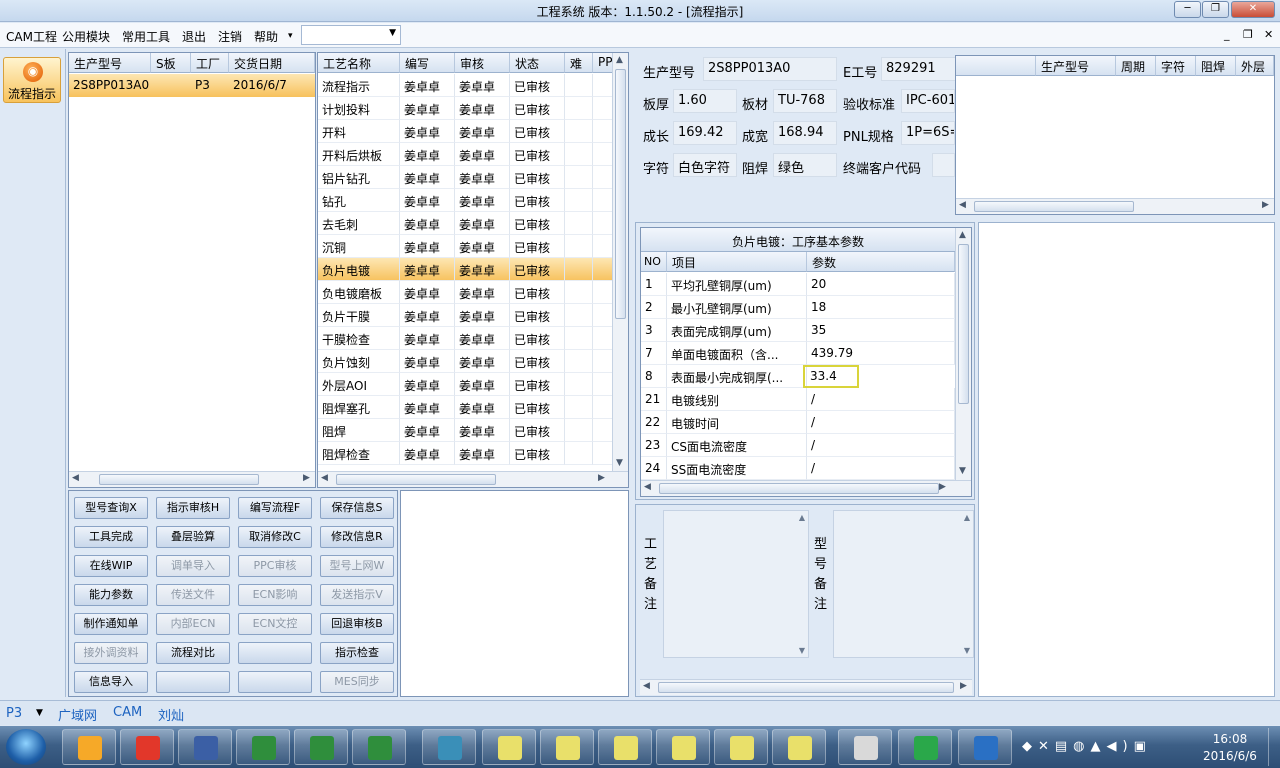  Describe the element at coordinates (465, 154) in the screenshot. I see `table-row: 开料后烘板 姜卓卓 姜卓卓 已审核` at that location.